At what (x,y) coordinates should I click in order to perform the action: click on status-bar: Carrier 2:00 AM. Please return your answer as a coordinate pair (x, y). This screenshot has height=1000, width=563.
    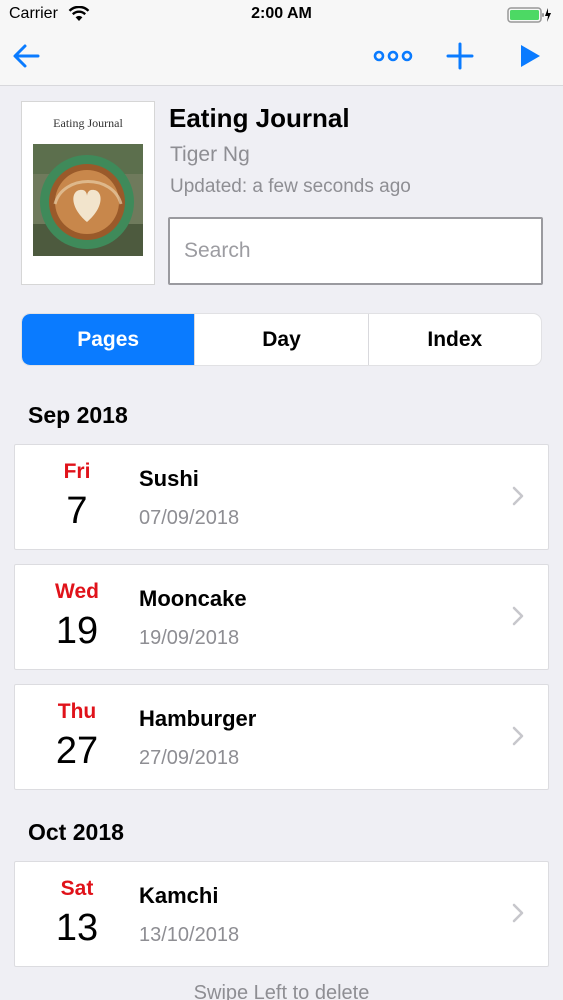
    Looking at the image, I should click on (281, 15).